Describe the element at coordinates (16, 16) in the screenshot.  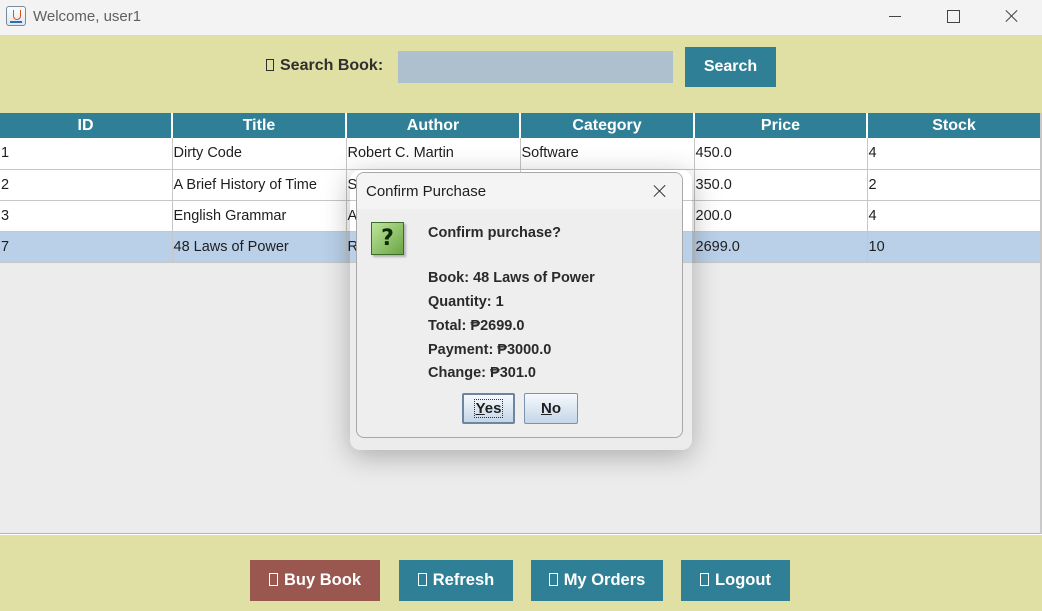
I see `java-app-icon` at that location.